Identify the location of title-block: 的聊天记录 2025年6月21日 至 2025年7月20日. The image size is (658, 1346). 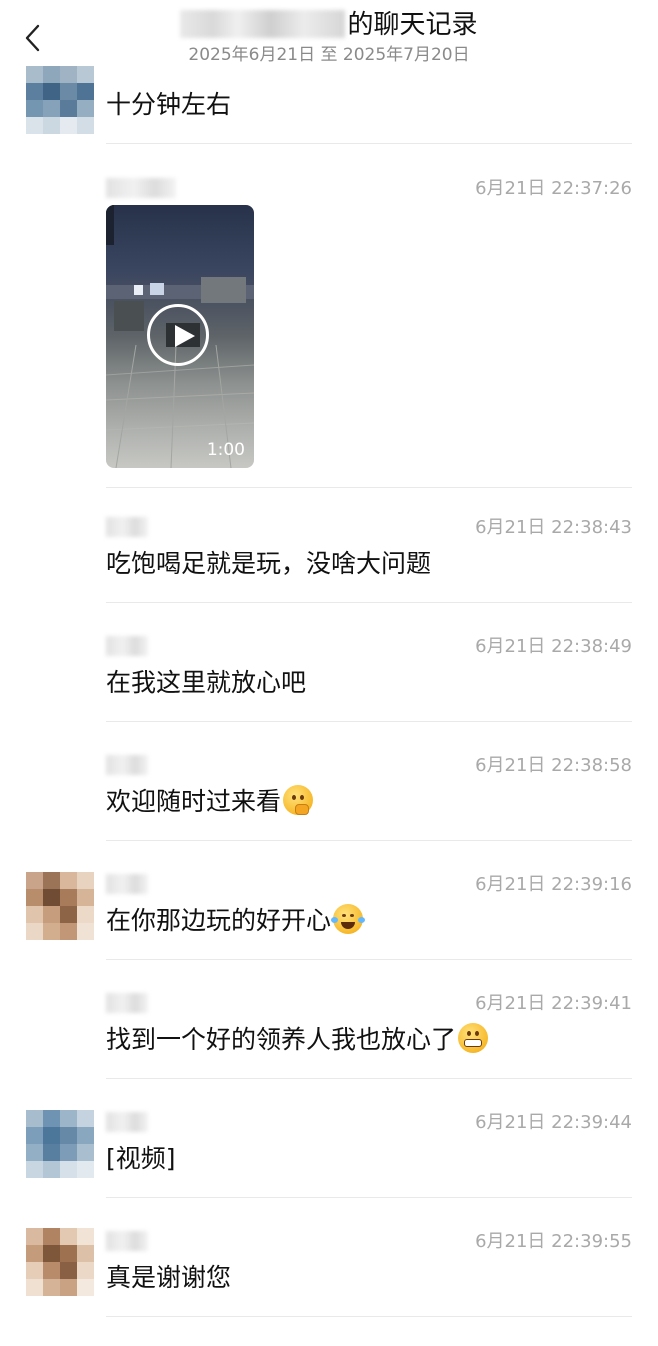
(329, 37).